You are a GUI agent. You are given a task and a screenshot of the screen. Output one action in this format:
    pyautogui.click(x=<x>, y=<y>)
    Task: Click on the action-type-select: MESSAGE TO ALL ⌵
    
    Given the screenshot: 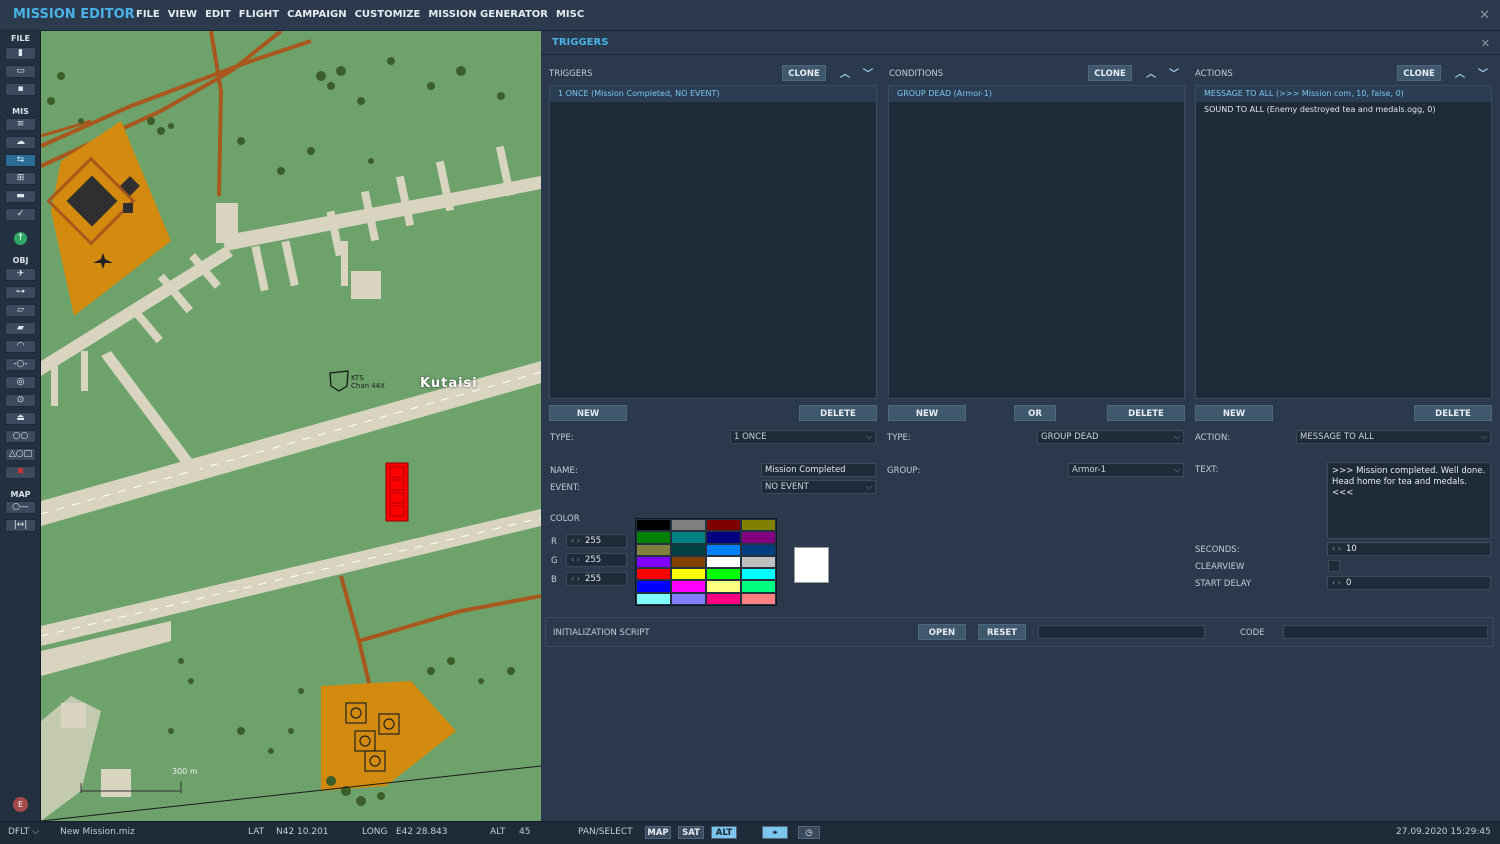 What is the action you would take?
    pyautogui.click(x=1393, y=437)
    